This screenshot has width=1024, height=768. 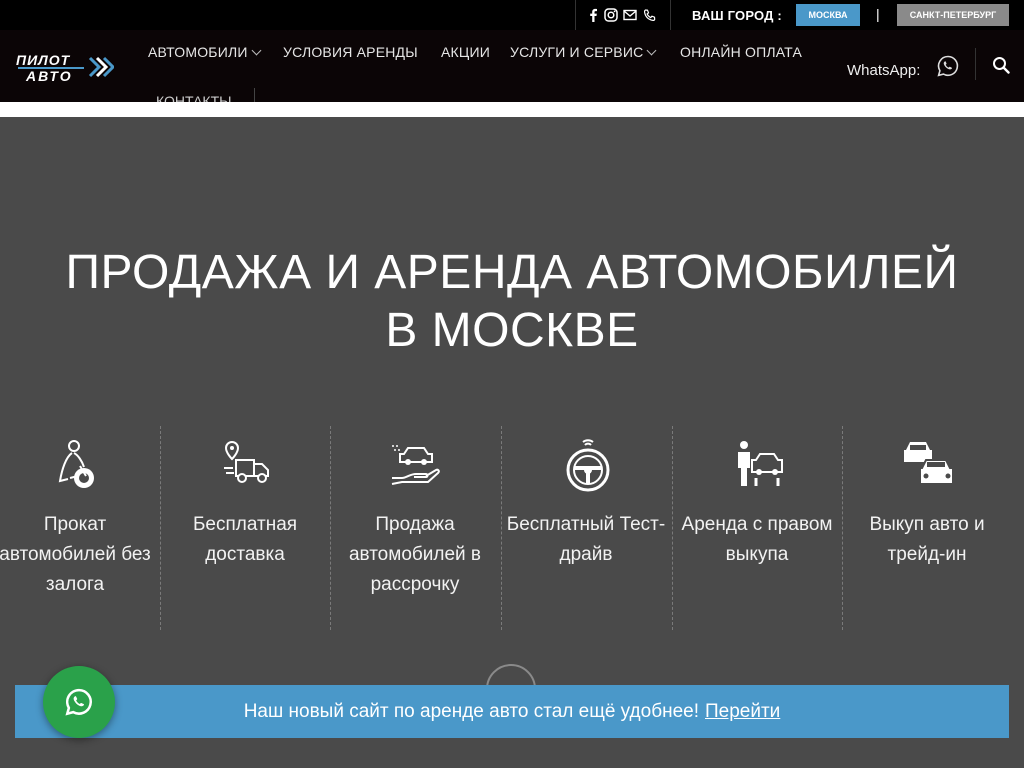 What do you see at coordinates (512, 330) in the screenshot?
I see `hero-title-line2: В МОСКВЕ` at bounding box center [512, 330].